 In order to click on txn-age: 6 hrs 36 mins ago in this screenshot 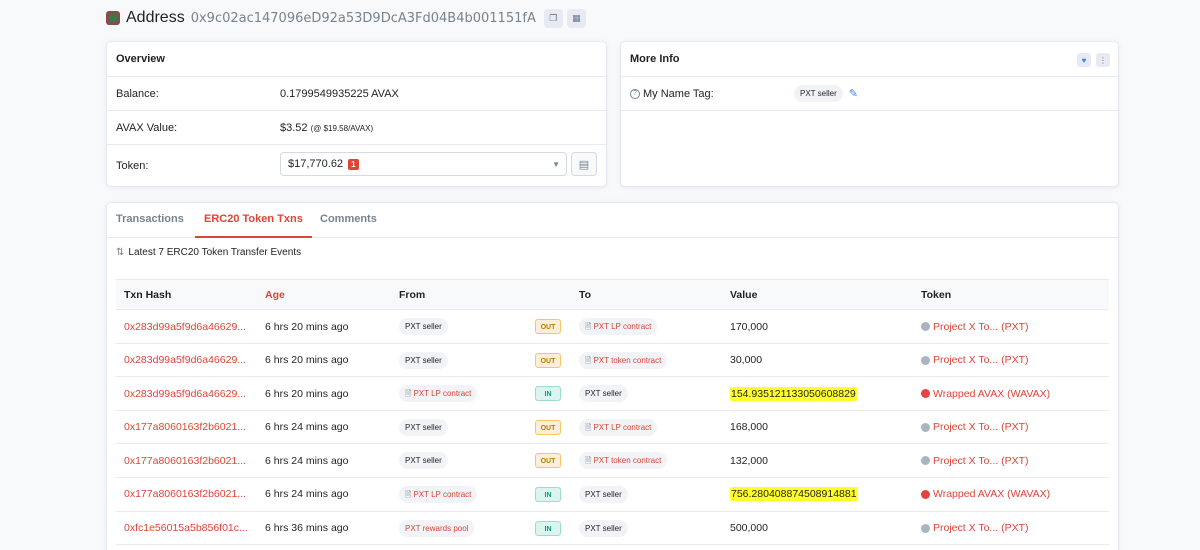, I will do `click(307, 528)`.